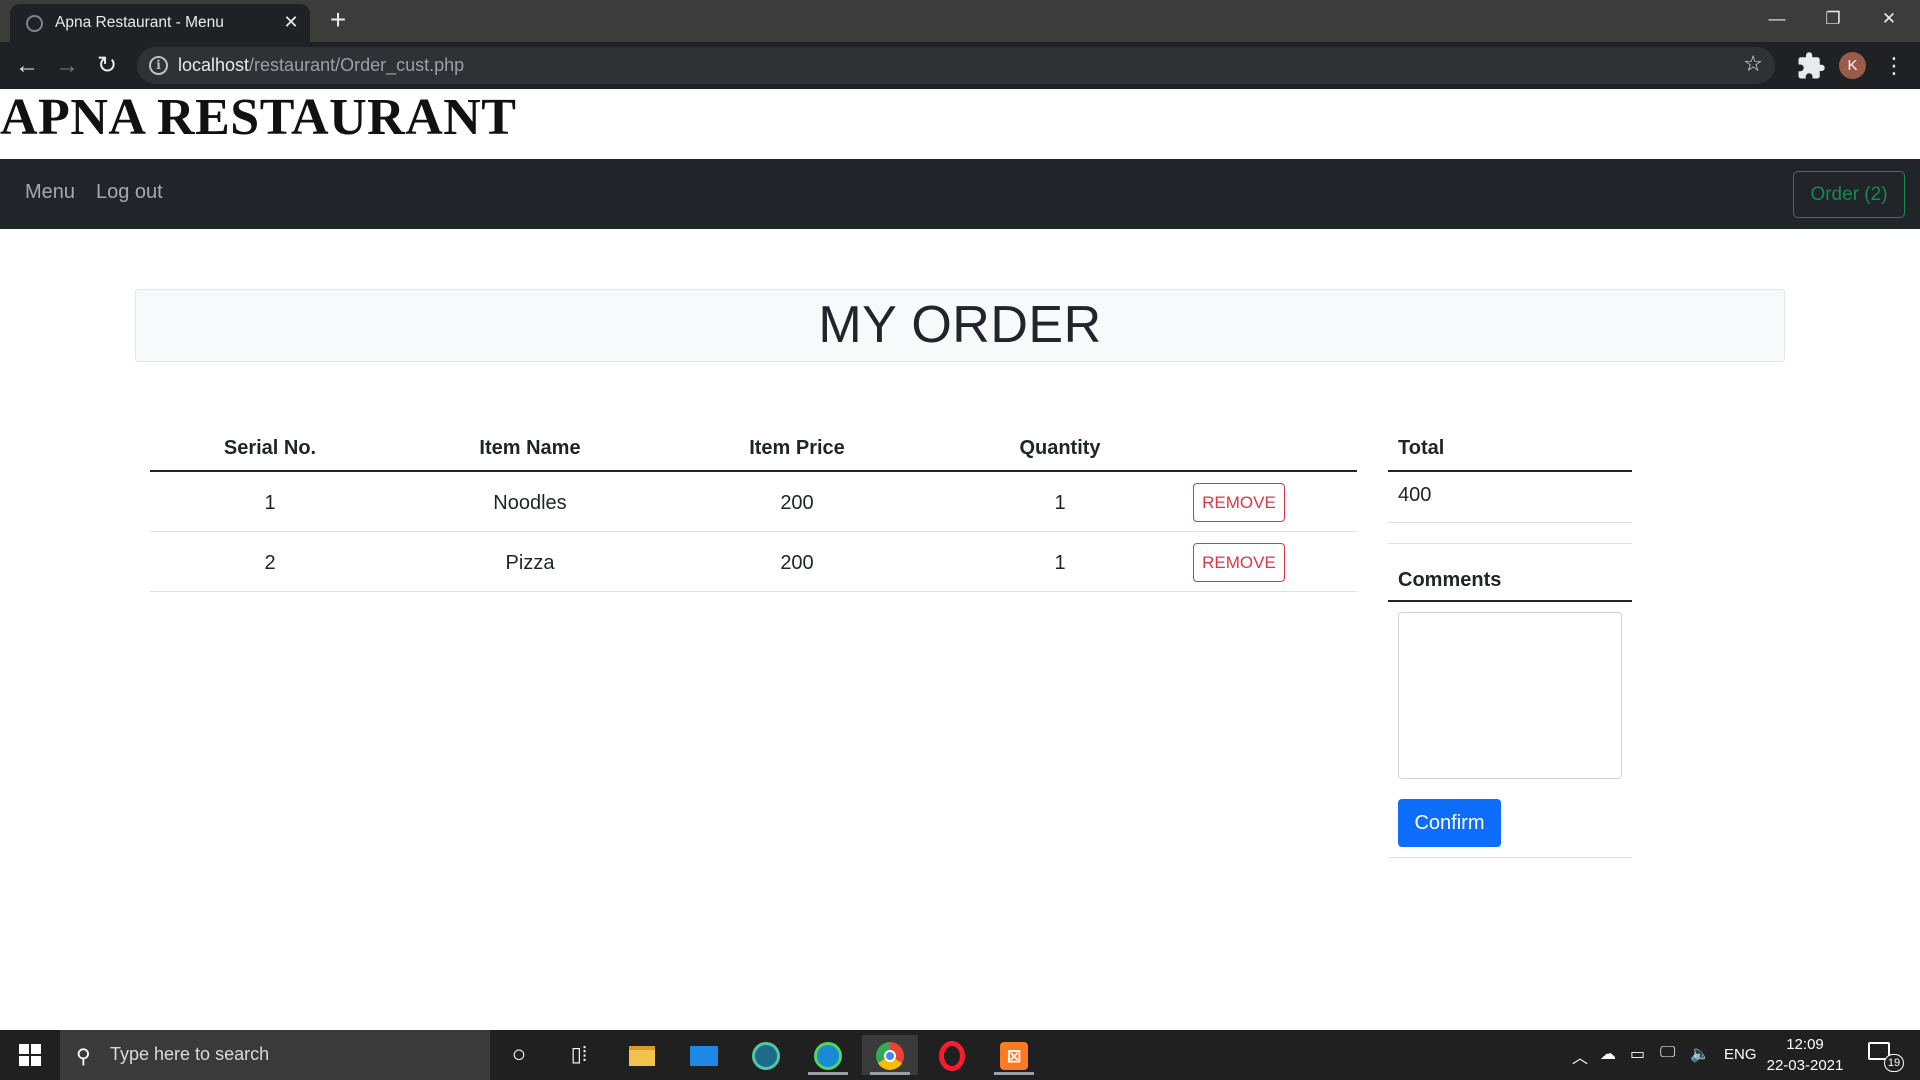  I want to click on battery-icon: ▭, so click(1637, 1054).